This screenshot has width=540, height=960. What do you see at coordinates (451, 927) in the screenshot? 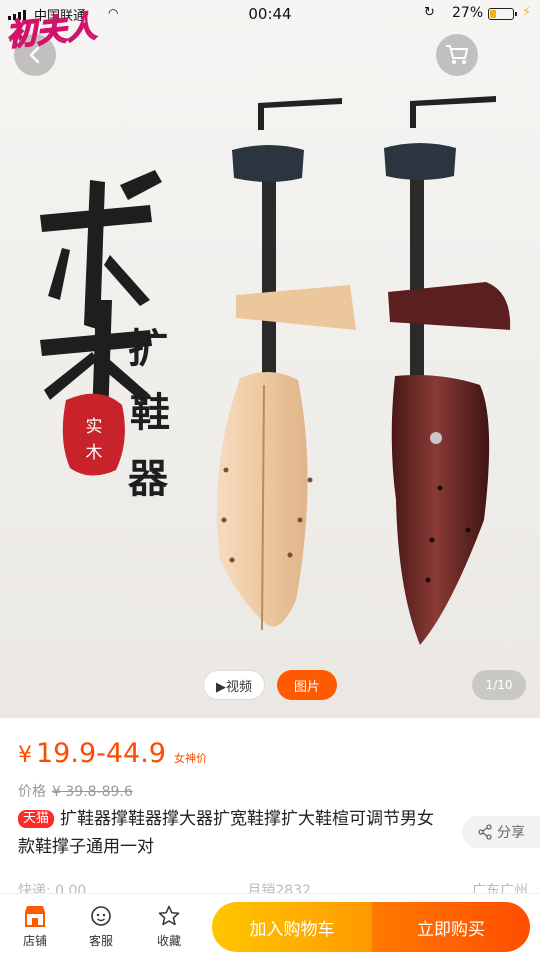
I see `buy-now-button: 立即购买` at bounding box center [451, 927].